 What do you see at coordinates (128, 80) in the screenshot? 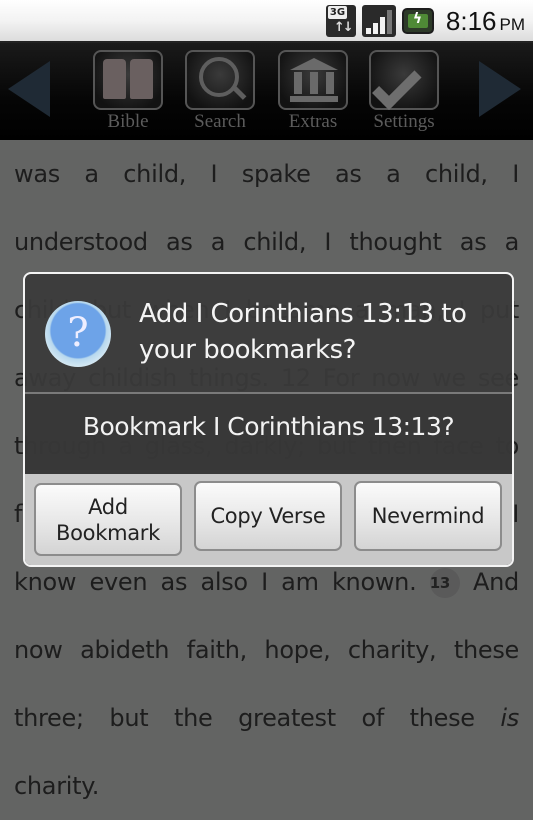
I see `book-icon` at bounding box center [128, 80].